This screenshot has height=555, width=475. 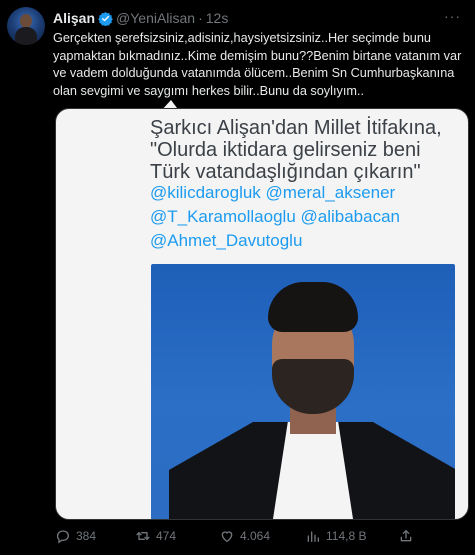 I want to click on views-button: 114,8 B, so click(x=335, y=536).